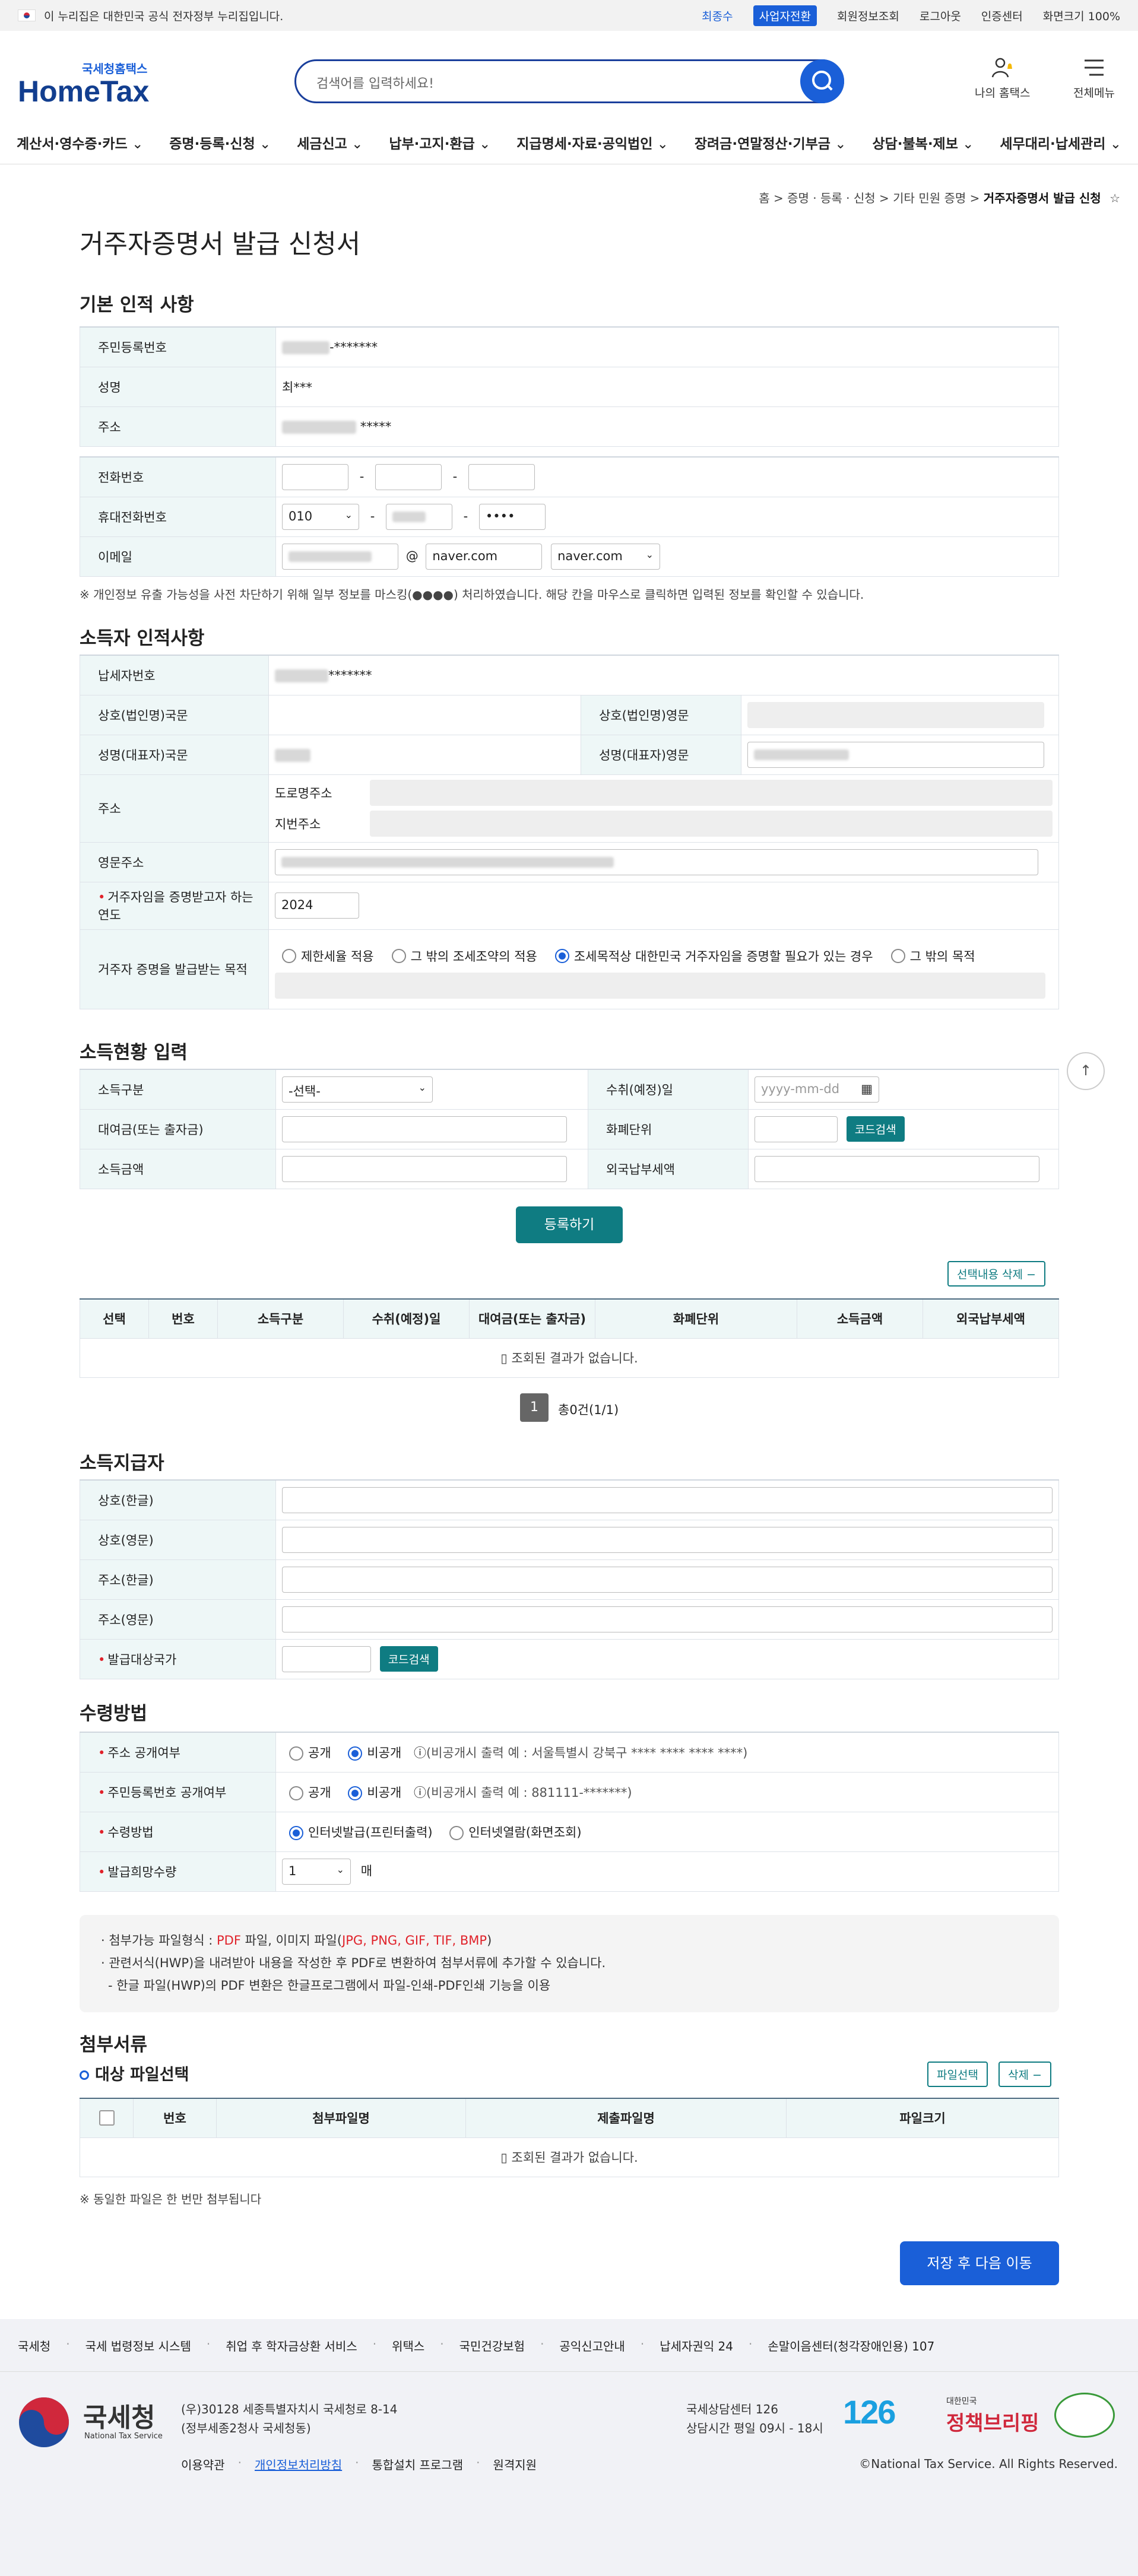  I want to click on star-icon: ☆, so click(1115, 198).